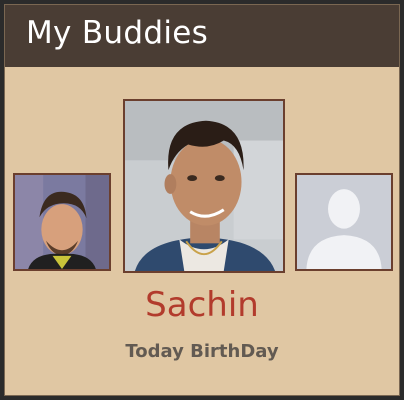 The width and height of the screenshot is (404, 400). I want to click on buddy-avatar-right, so click(344, 222).